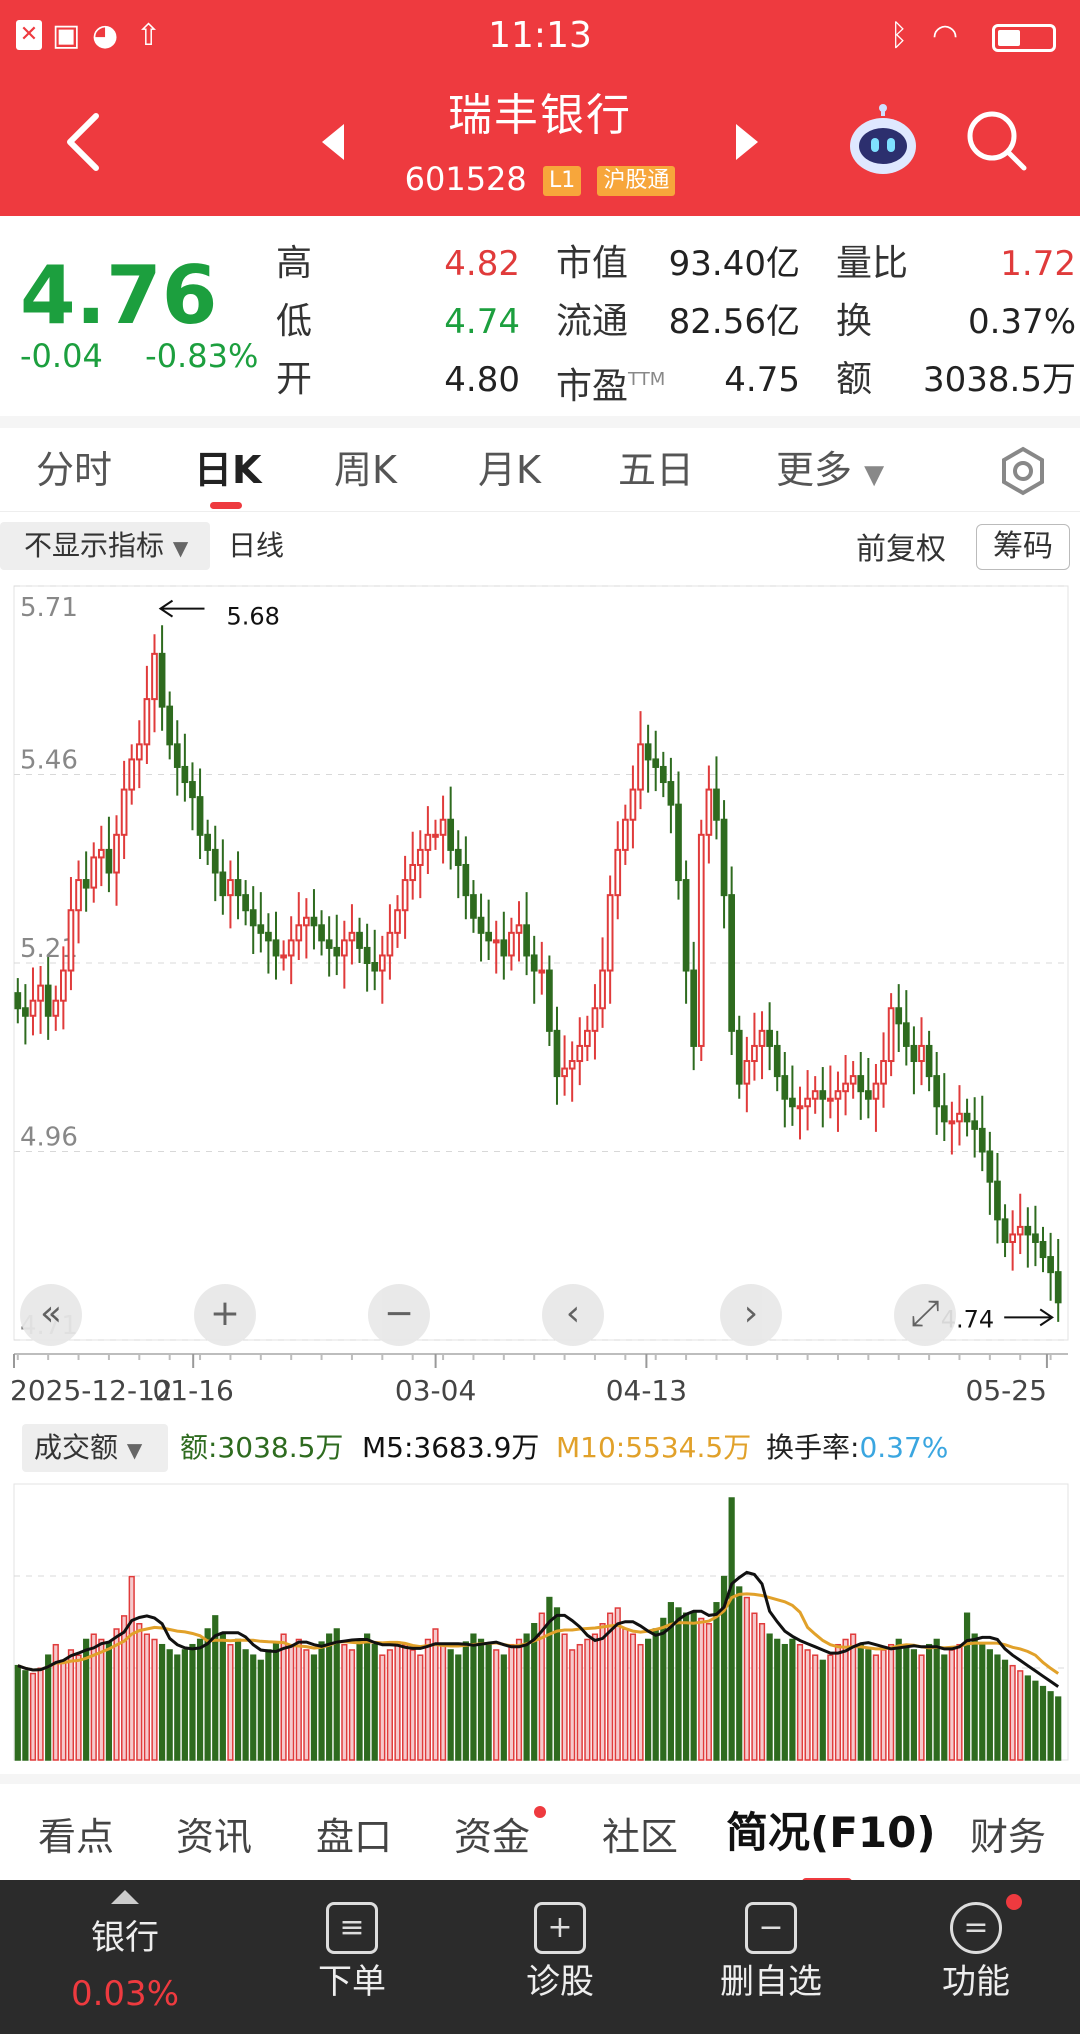  I want to click on search-icon, so click(996, 140).